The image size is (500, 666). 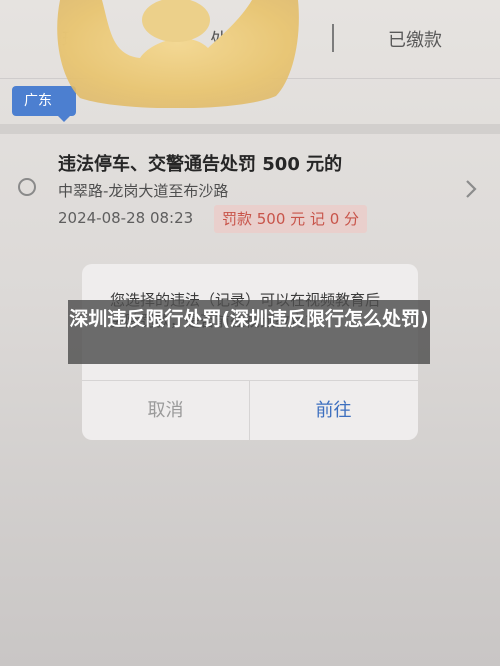 What do you see at coordinates (27, 187) in the screenshot?
I see `radio-unchecked-icon` at bounding box center [27, 187].